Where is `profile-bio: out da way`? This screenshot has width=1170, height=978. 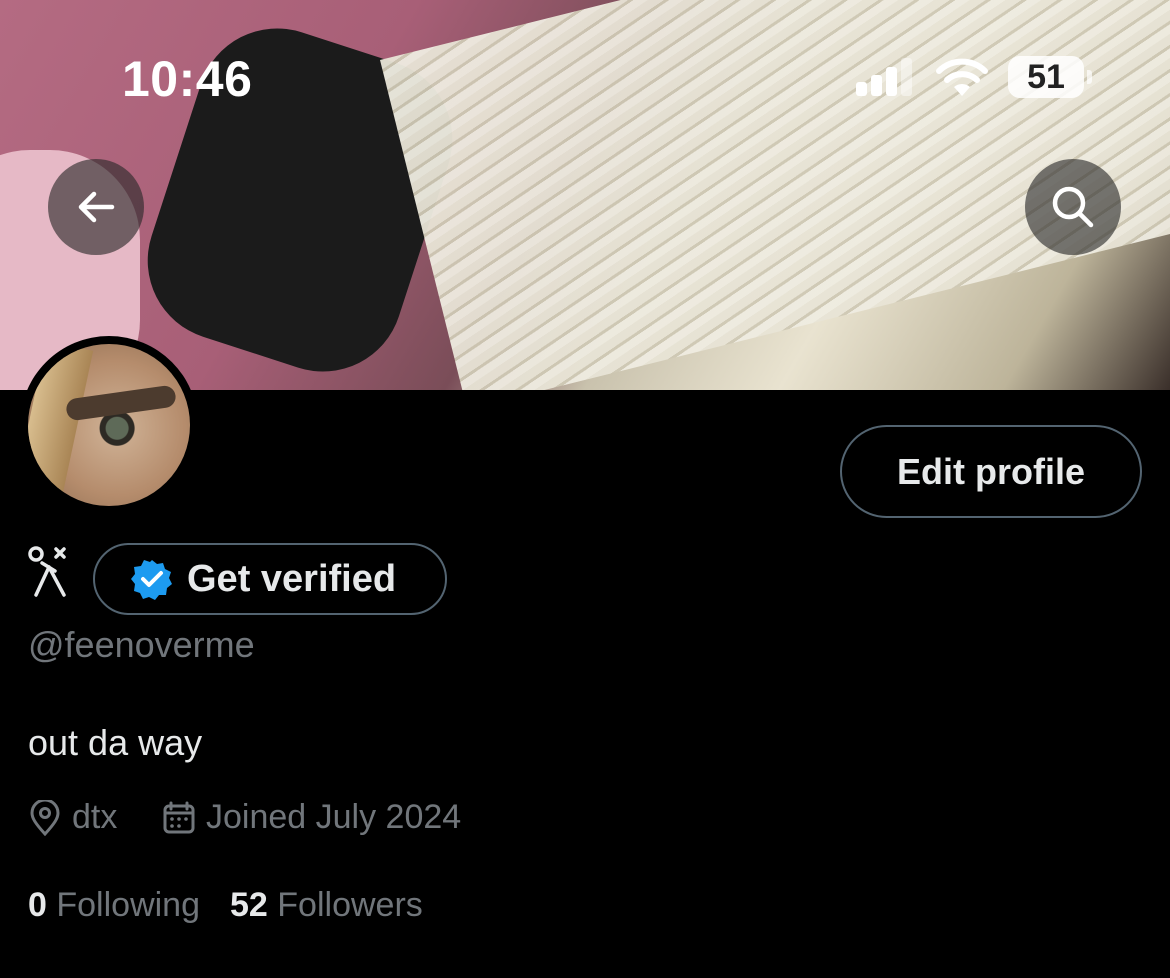 profile-bio: out da way is located at coordinates (115, 742).